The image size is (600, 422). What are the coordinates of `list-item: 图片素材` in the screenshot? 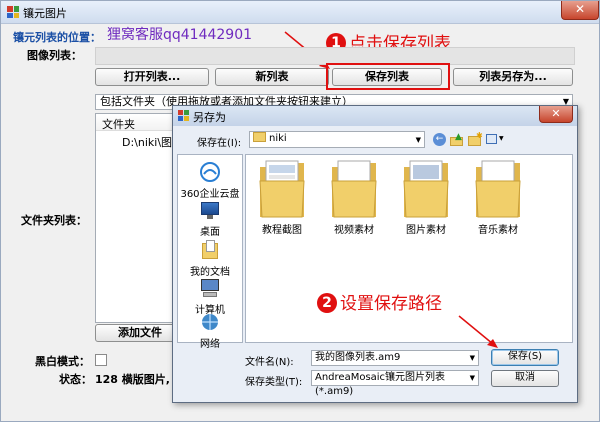 It's located at (426, 197).